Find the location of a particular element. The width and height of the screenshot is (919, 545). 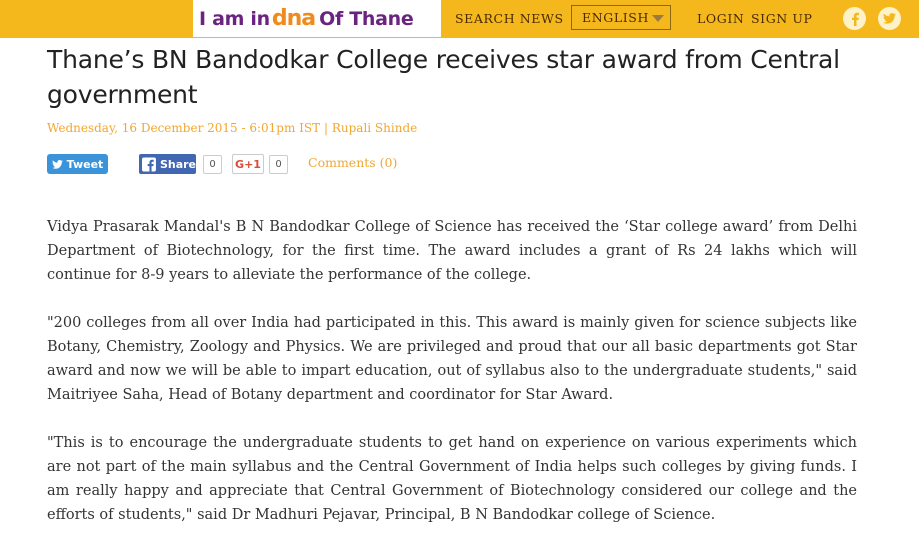

article-author: Rupali Shinde is located at coordinates (374, 128).